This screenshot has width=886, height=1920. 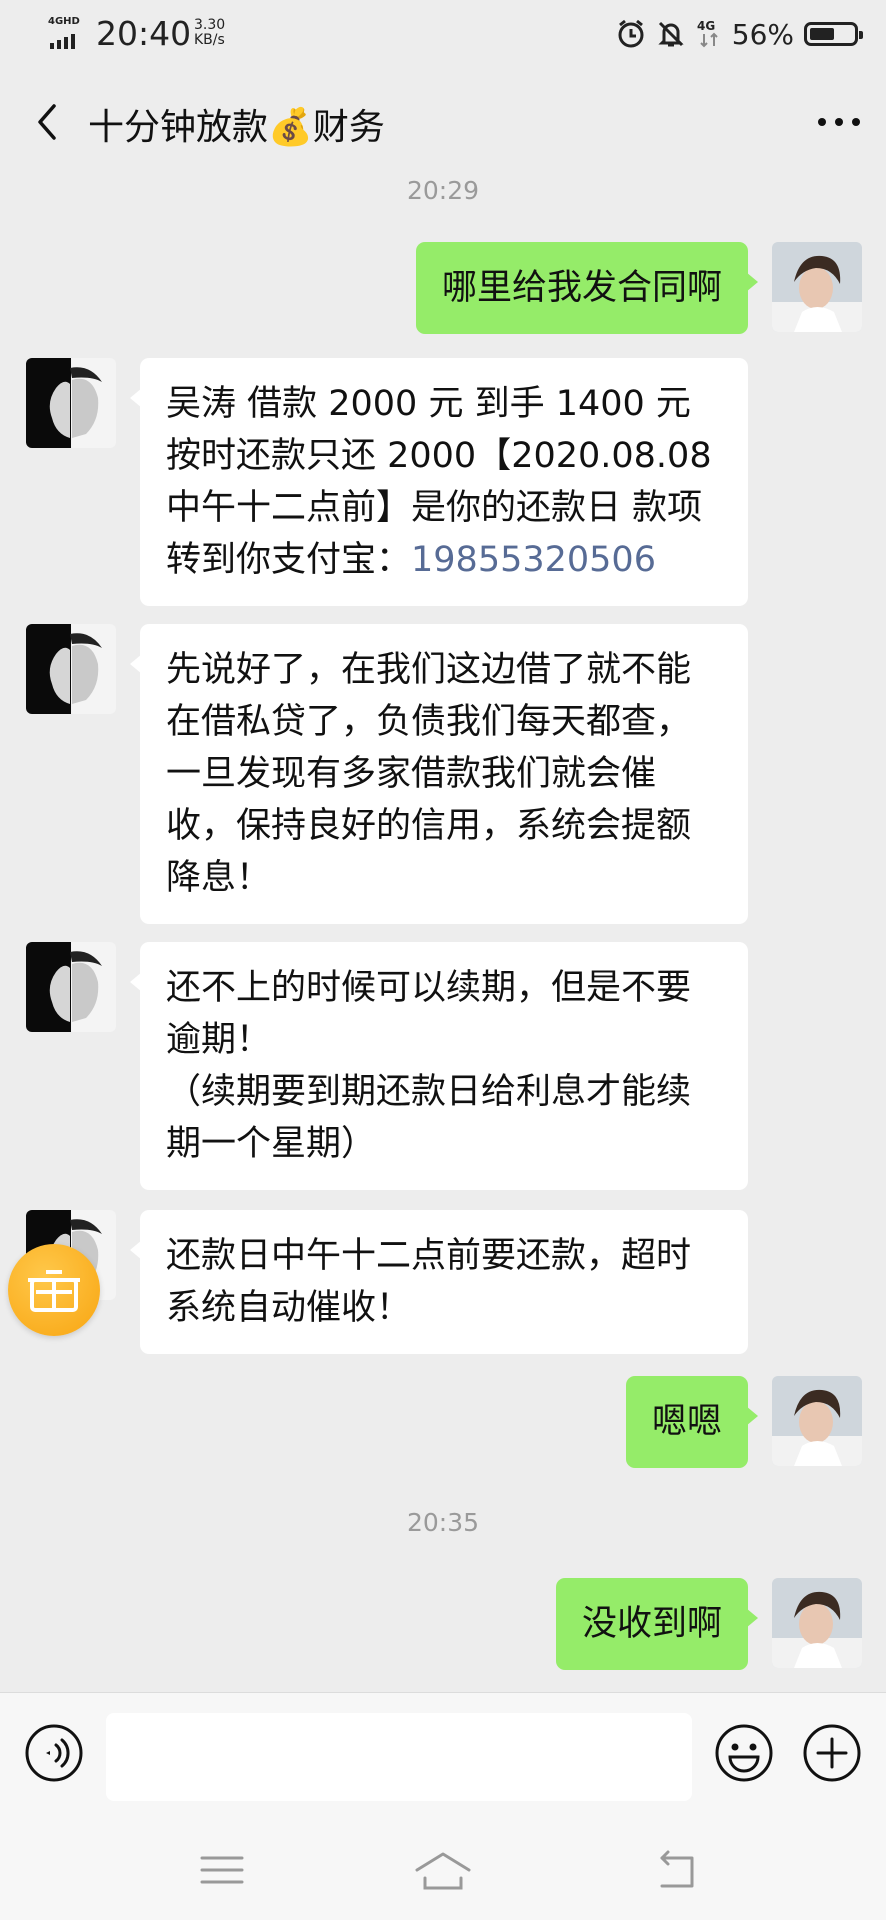 I want to click on message-input, so click(x=399, y=1757).